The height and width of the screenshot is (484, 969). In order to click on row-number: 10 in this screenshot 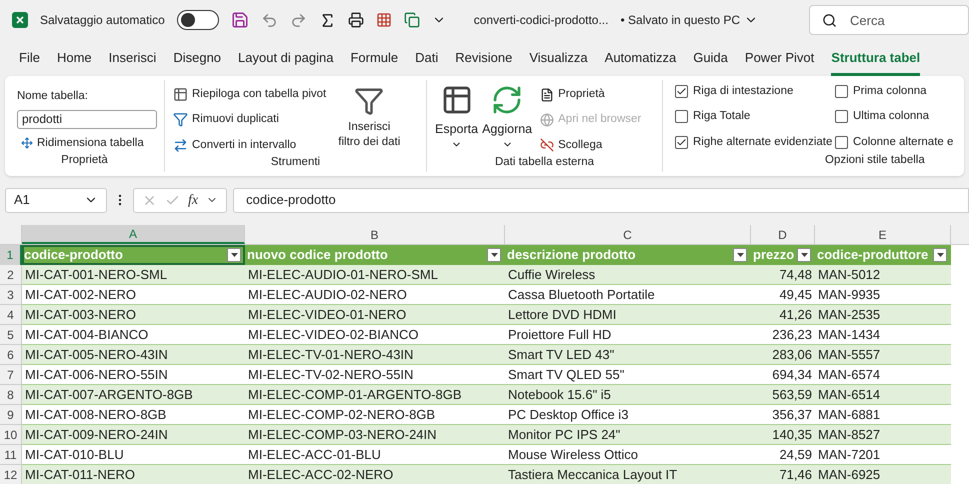, I will do `click(11, 435)`.